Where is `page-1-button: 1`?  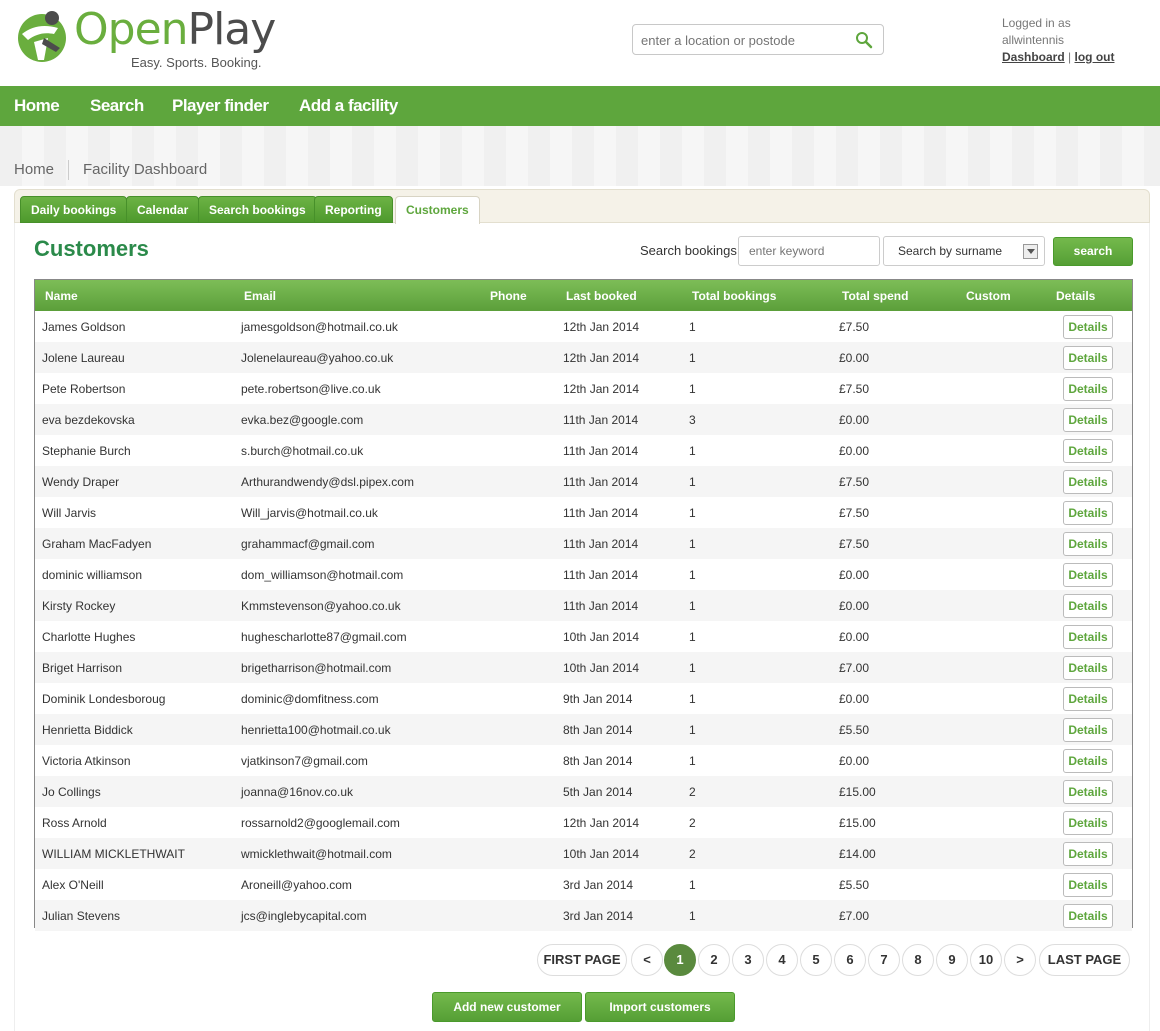 page-1-button: 1 is located at coordinates (680, 960).